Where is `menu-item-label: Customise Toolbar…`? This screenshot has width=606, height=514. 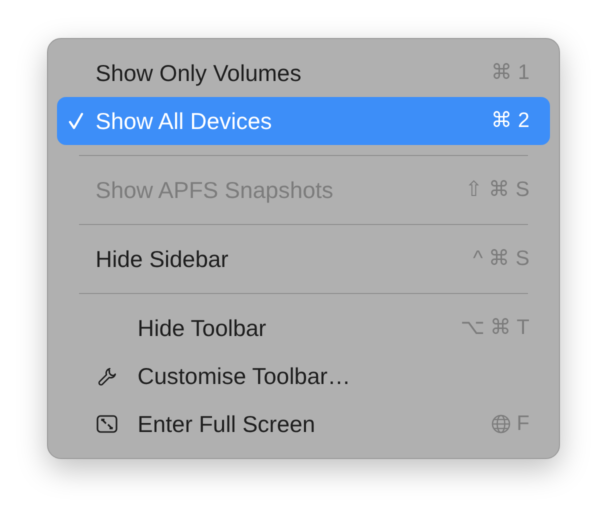 menu-item-label: Customise Toolbar… is located at coordinates (244, 376).